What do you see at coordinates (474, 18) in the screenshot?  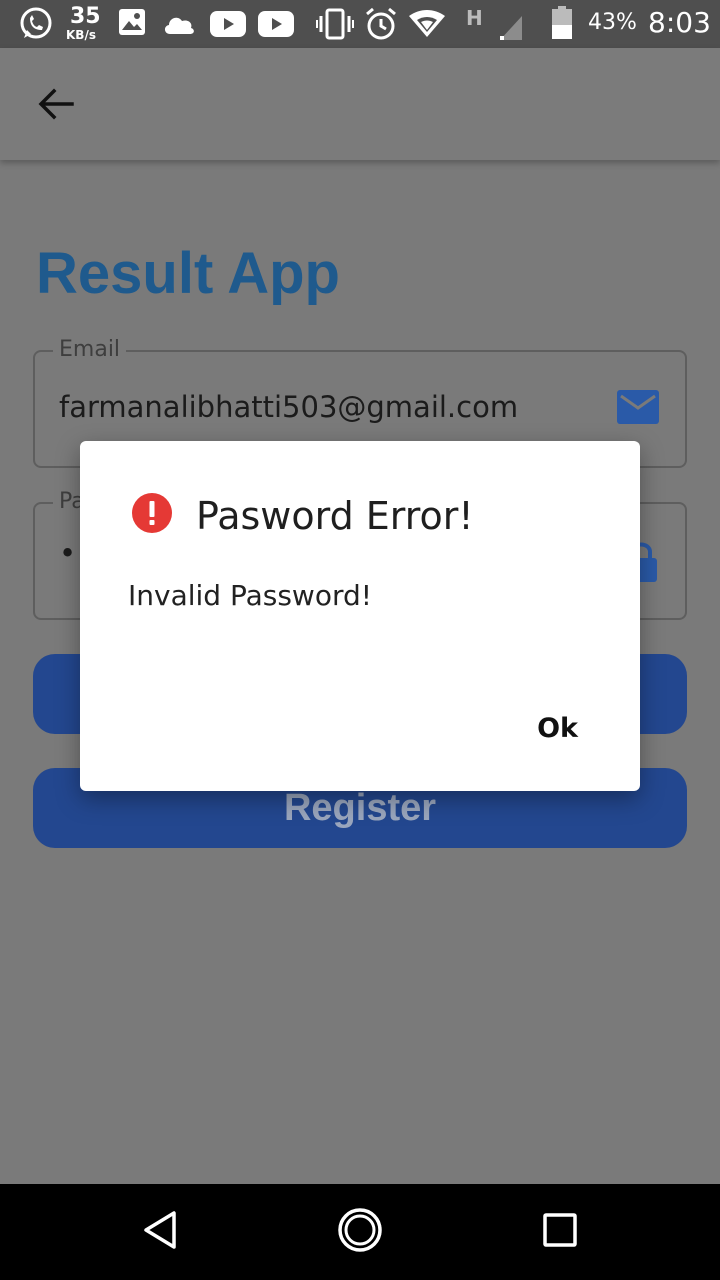 I see `network-type: H` at bounding box center [474, 18].